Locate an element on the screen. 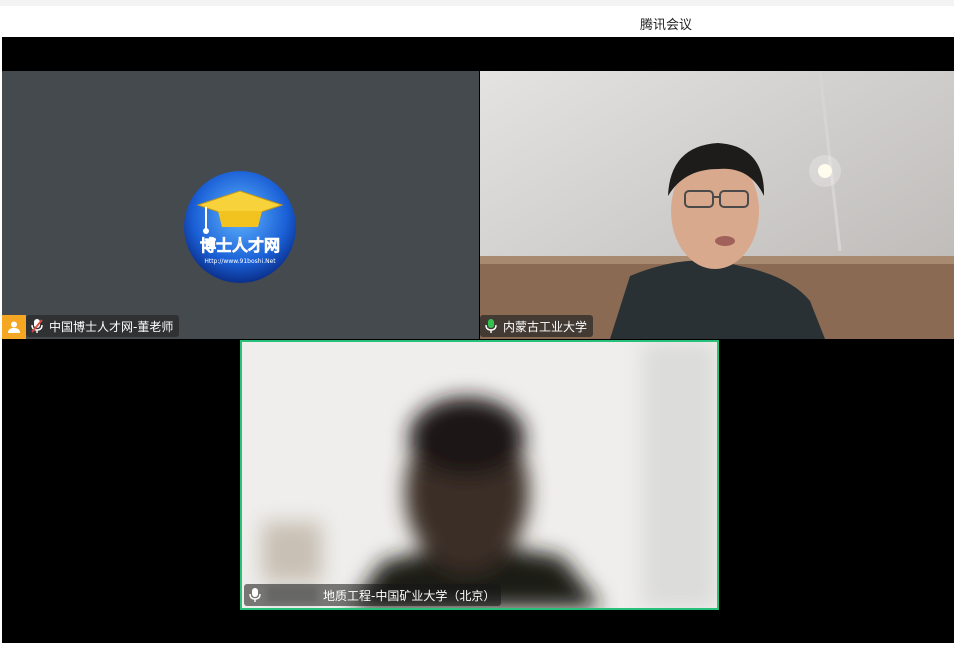 The height and width of the screenshot is (645, 954). participant-name: 内蒙古工业大学 is located at coordinates (545, 326).